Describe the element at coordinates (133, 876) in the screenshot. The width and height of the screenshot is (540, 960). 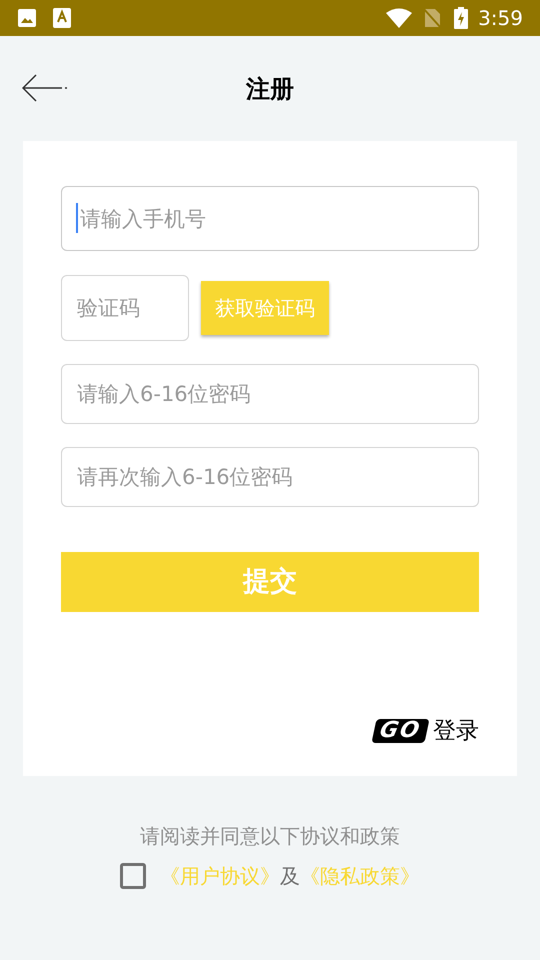
I see `agree-checkbox` at that location.